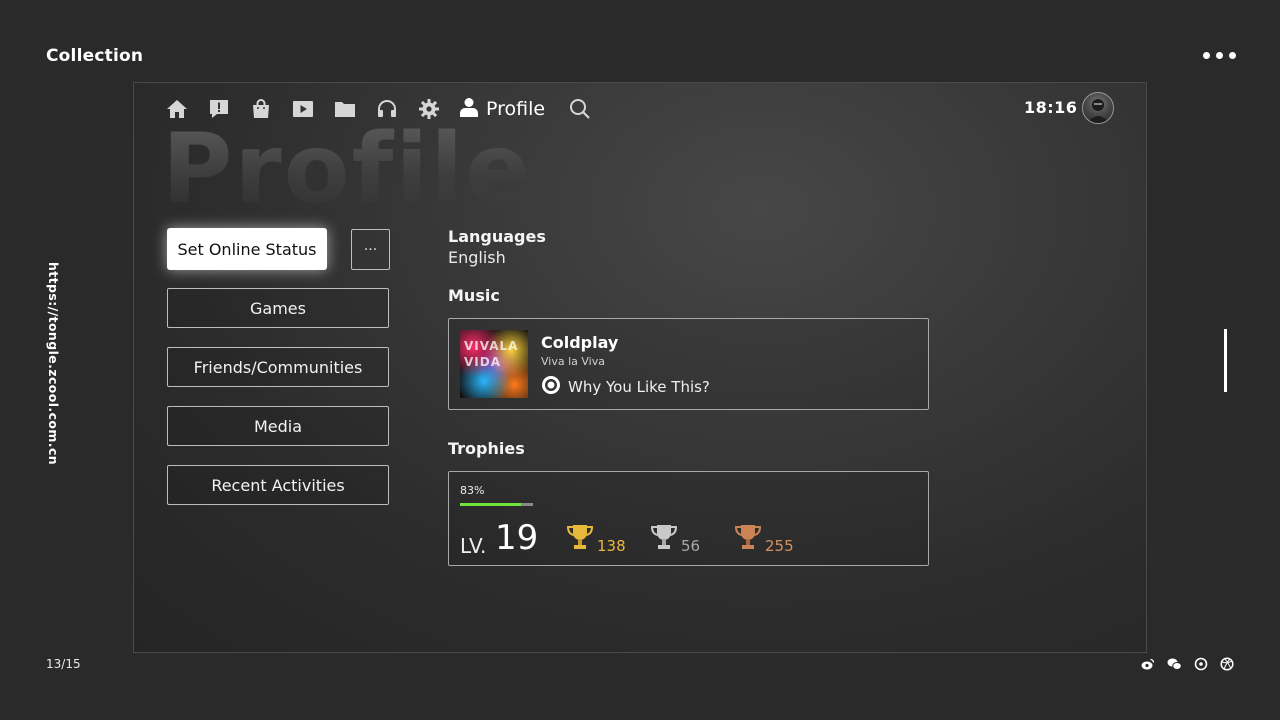 Image resolution: width=1280 pixels, height=720 pixels. What do you see at coordinates (95, 56) in the screenshot?
I see `page-title: Collection` at bounding box center [95, 56].